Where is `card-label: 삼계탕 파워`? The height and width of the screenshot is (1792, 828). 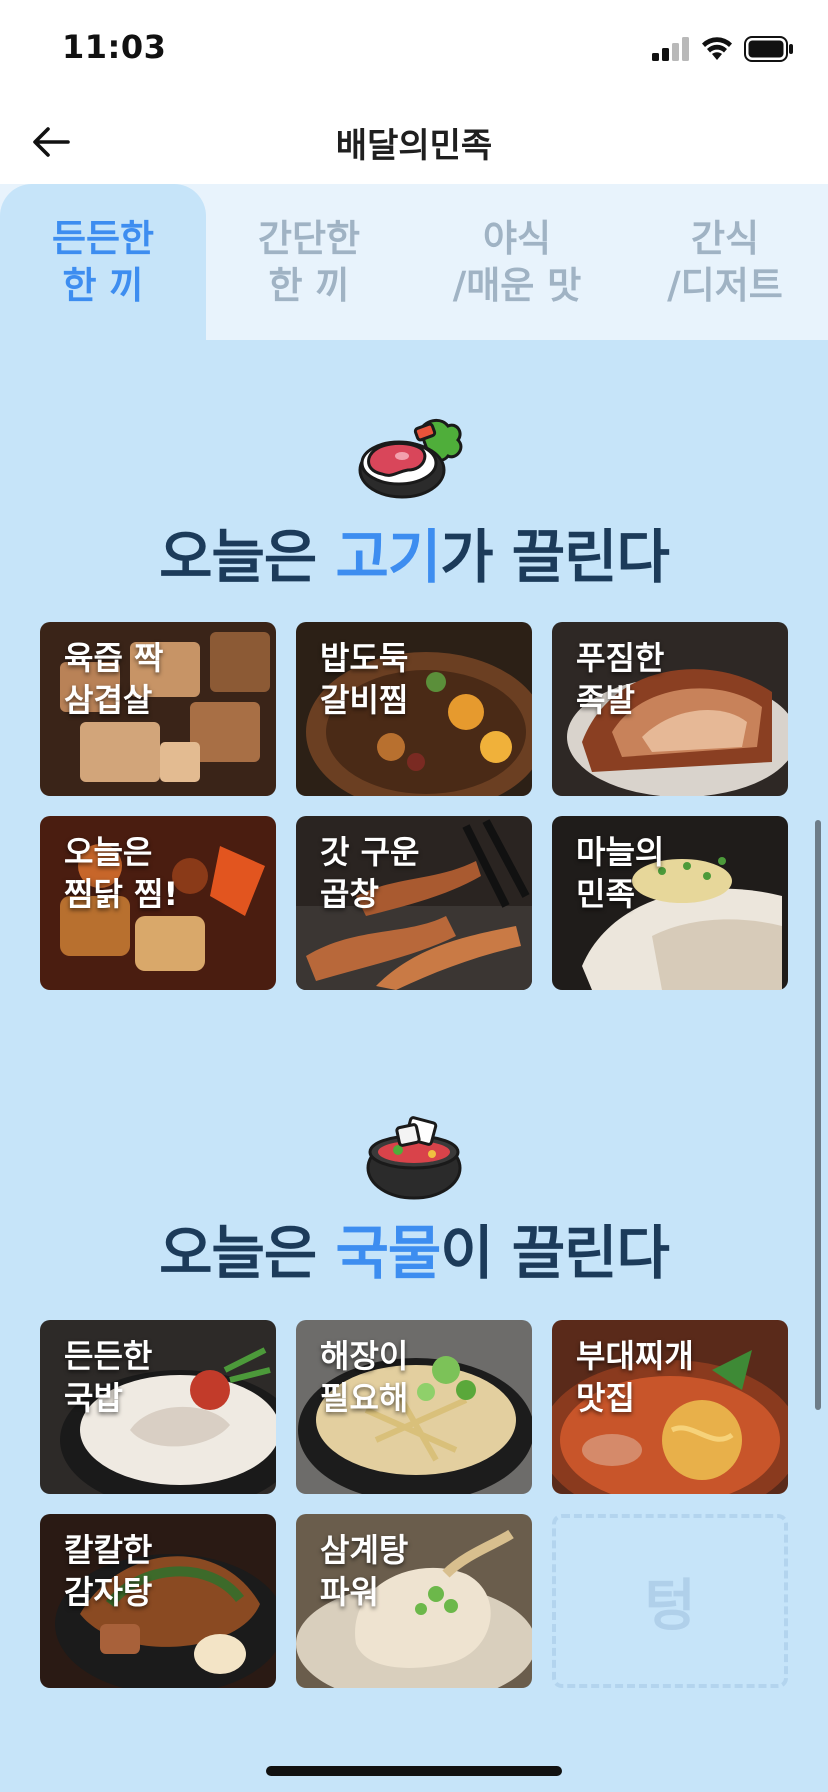
card-label: 삼계탕 파워 is located at coordinates (364, 1571).